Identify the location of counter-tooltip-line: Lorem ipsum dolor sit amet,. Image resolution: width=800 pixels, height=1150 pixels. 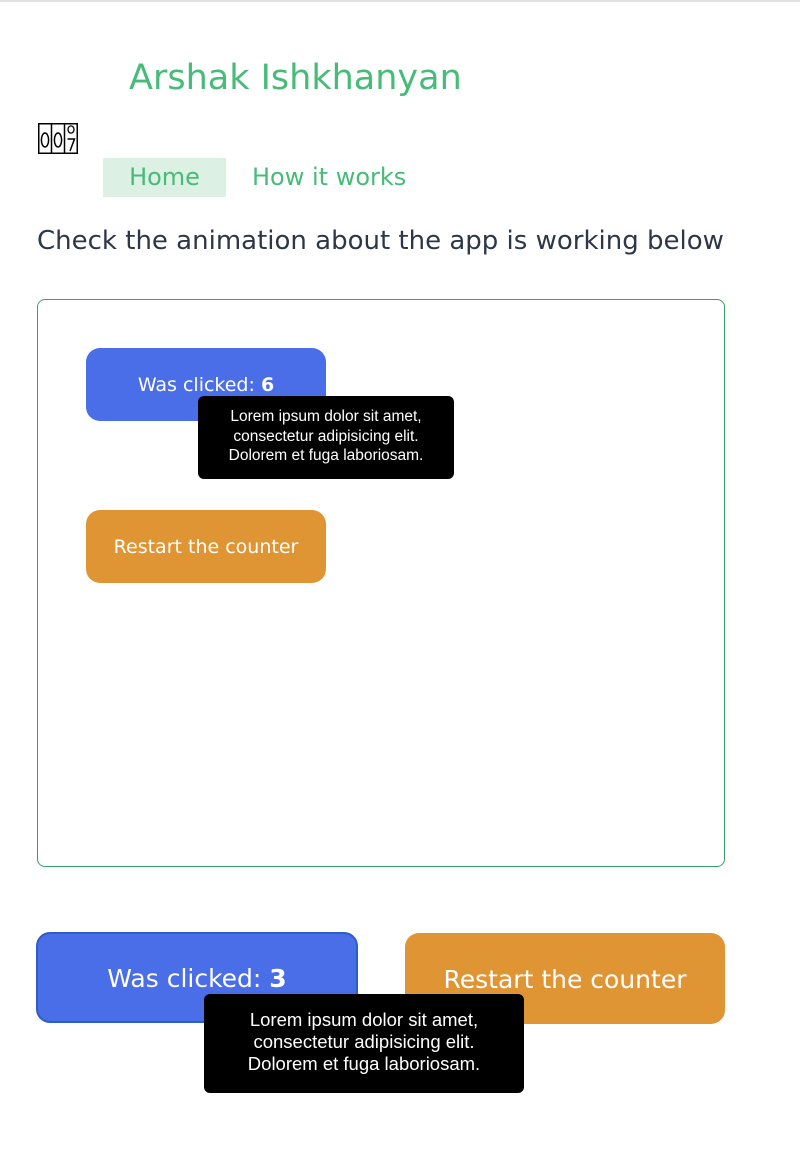
(364, 1019).